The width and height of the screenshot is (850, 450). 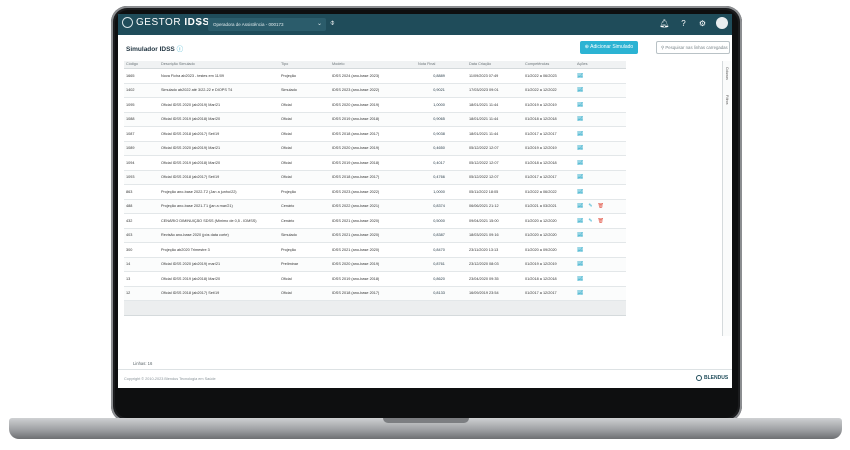 I want to click on cell-data: 18/03/2021 09:16, so click(x=484, y=235).